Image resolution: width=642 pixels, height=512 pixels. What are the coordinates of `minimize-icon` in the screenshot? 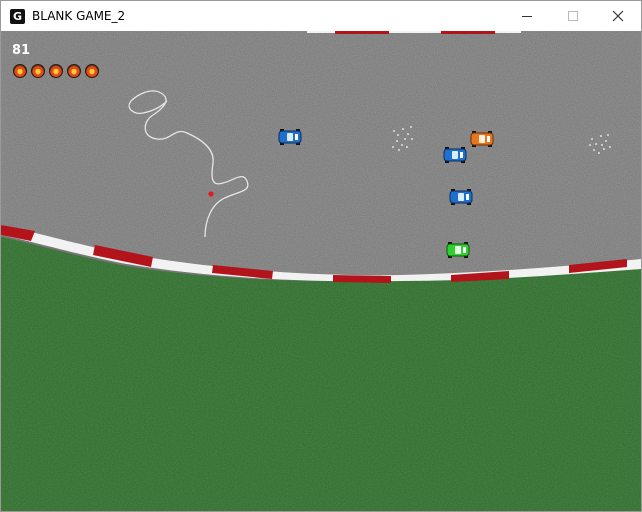 It's located at (527, 16).